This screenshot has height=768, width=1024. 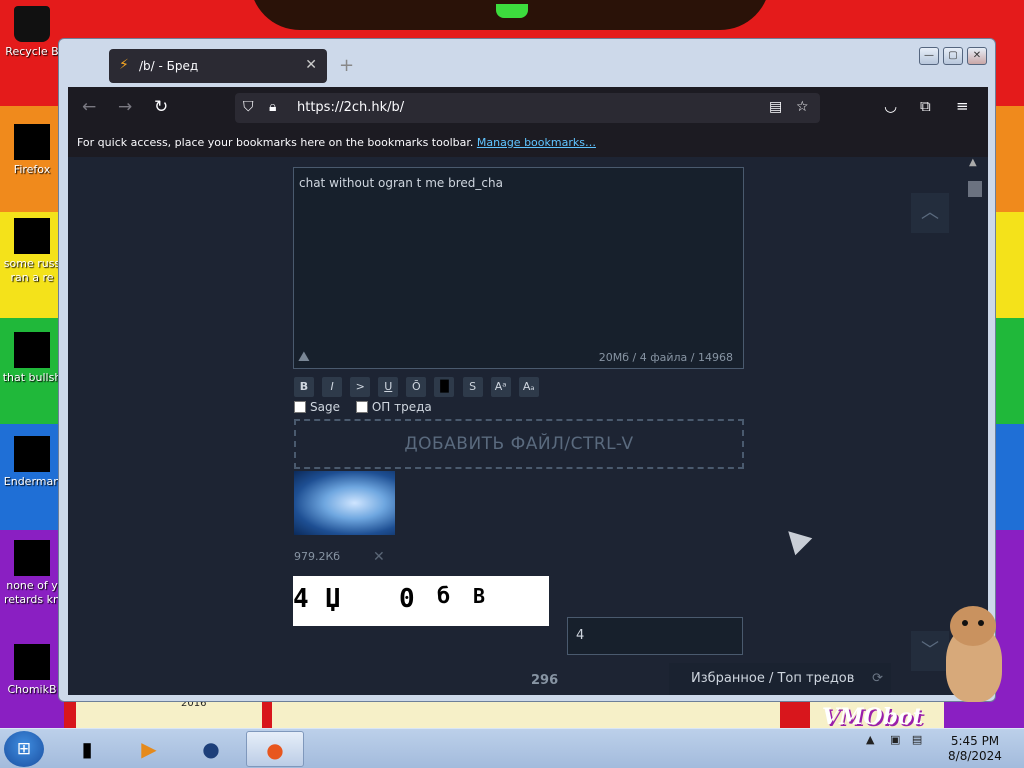 What do you see at coordinates (24, 749) in the screenshot?
I see `start-button: ⊞` at bounding box center [24, 749].